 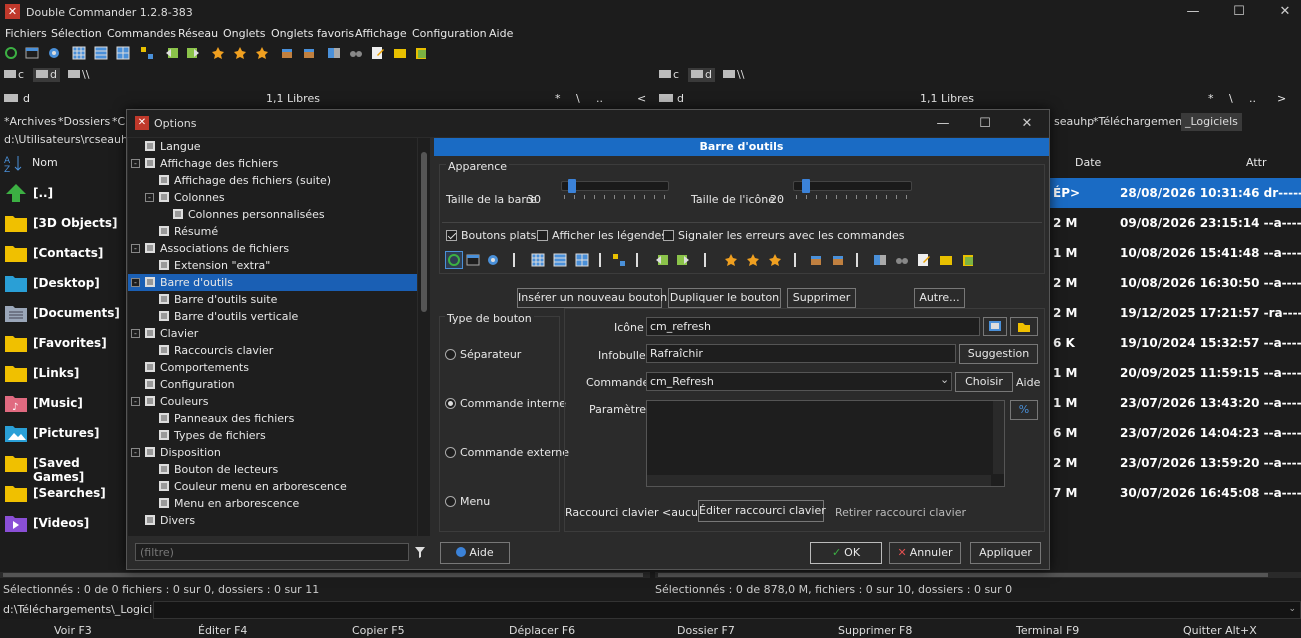 I want to click on list-item: ♪ [Music], so click(x=65, y=403).